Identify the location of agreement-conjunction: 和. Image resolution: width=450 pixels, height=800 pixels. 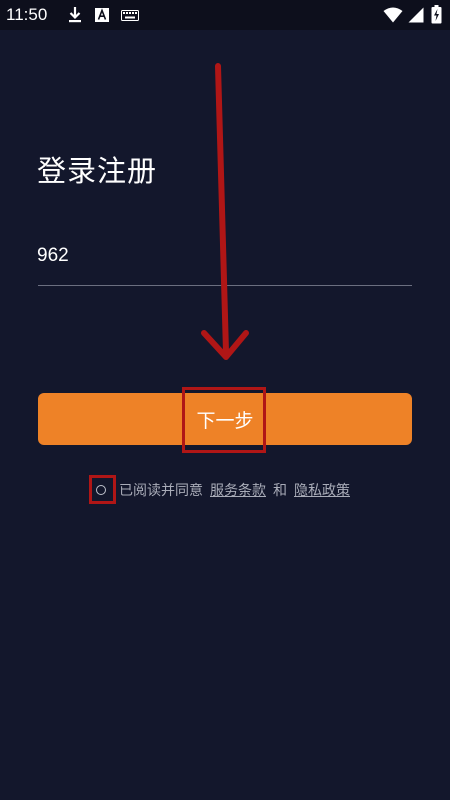
(280, 491).